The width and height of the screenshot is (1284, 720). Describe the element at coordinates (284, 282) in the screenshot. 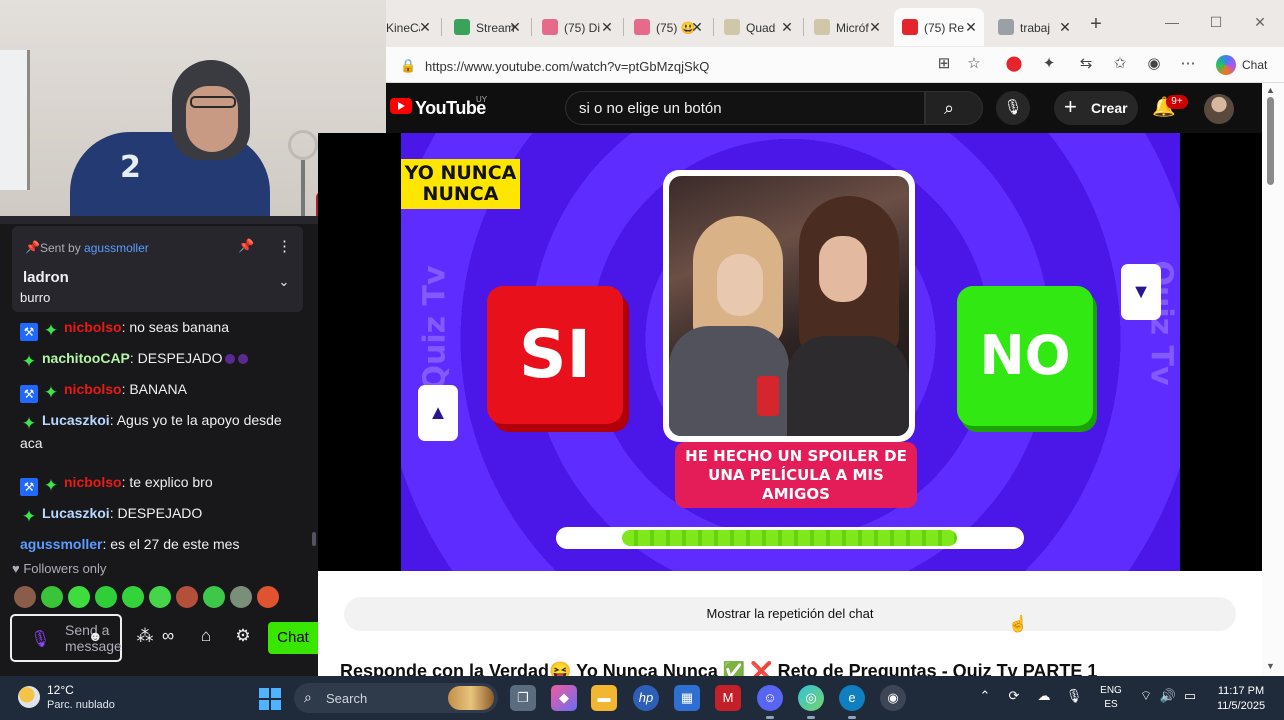

I see `chevron-down-icon: ⌄` at that location.